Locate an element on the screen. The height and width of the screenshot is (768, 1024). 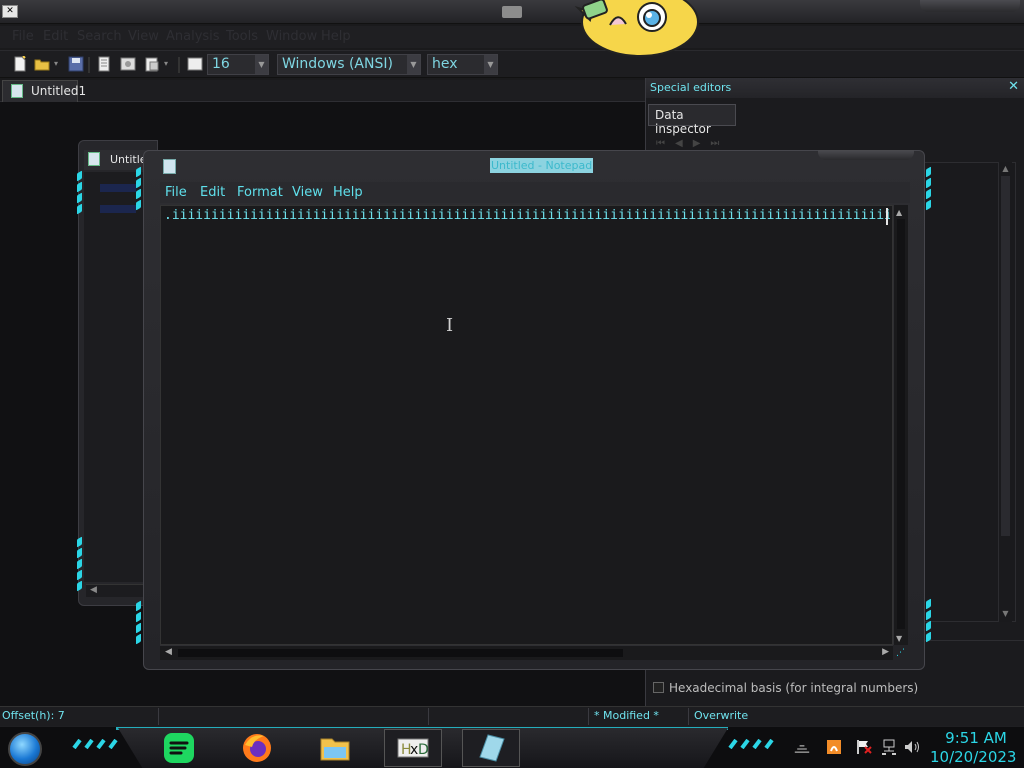
child-editor-area is located at coordinates (115, 377).